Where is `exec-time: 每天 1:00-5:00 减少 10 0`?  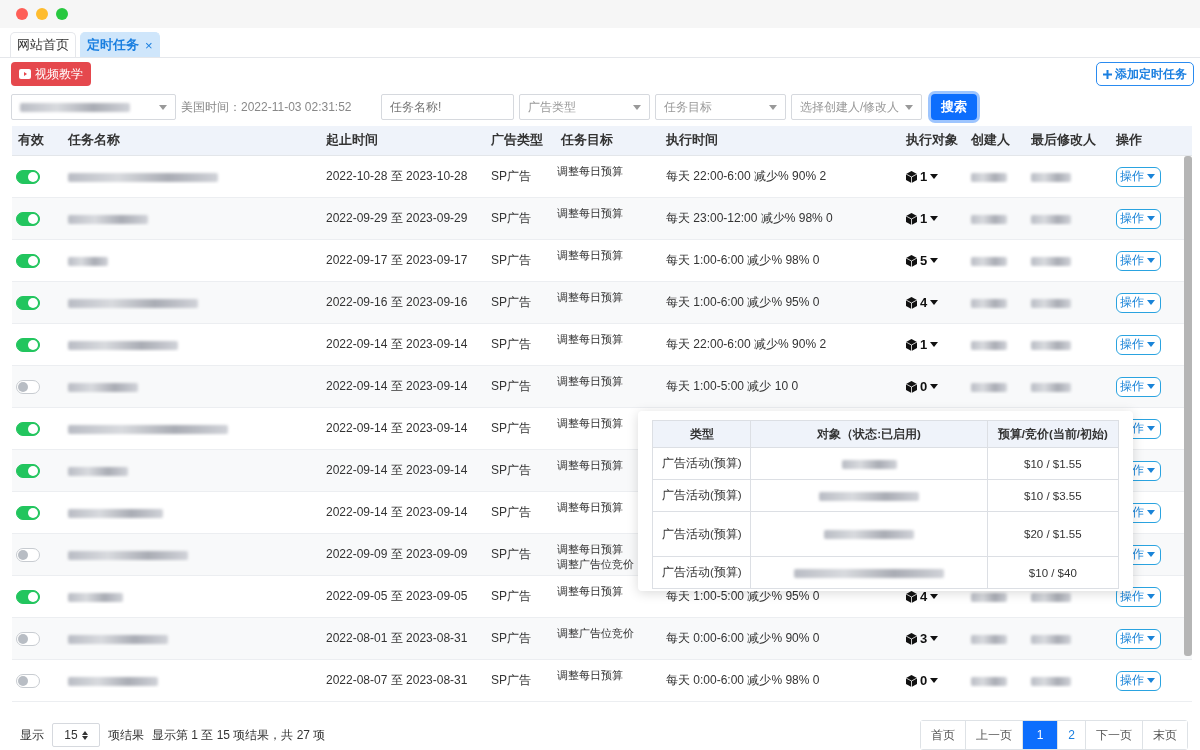 exec-time: 每天 1:00-5:00 减少 10 0 is located at coordinates (732, 386).